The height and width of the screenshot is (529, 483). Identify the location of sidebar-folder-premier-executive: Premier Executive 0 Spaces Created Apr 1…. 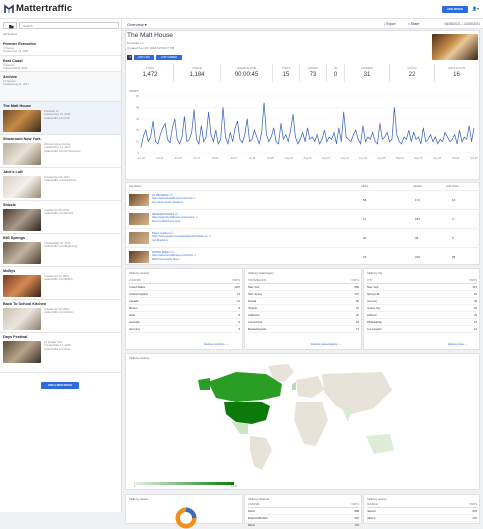
(60, 47).